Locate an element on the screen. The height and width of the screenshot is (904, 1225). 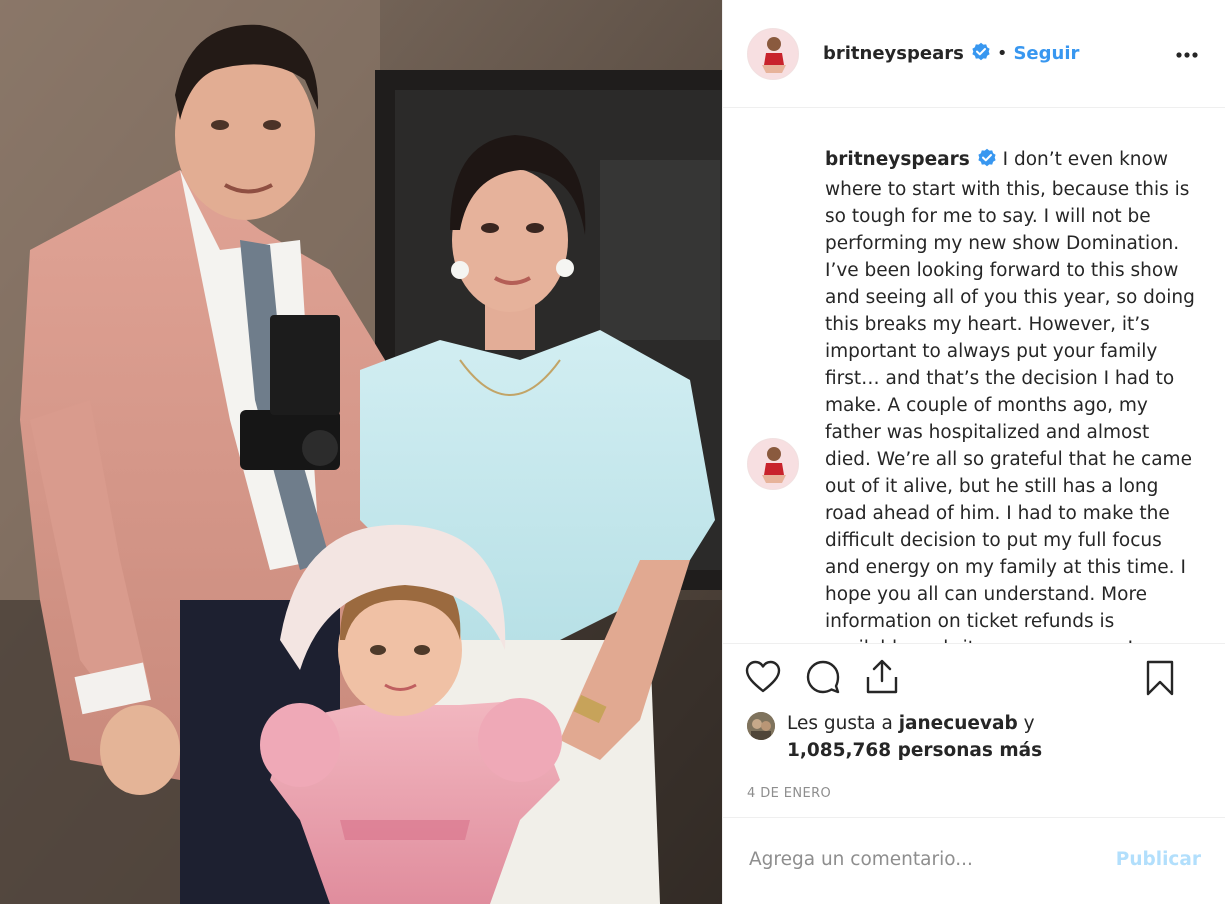
add-comment-bar: Publicar is located at coordinates (974, 859).